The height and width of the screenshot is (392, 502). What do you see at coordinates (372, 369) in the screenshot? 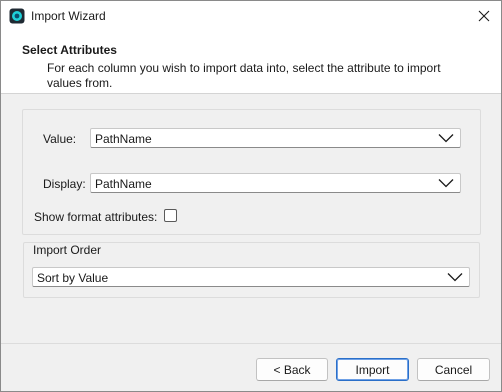
I see `import-button: Import` at bounding box center [372, 369].